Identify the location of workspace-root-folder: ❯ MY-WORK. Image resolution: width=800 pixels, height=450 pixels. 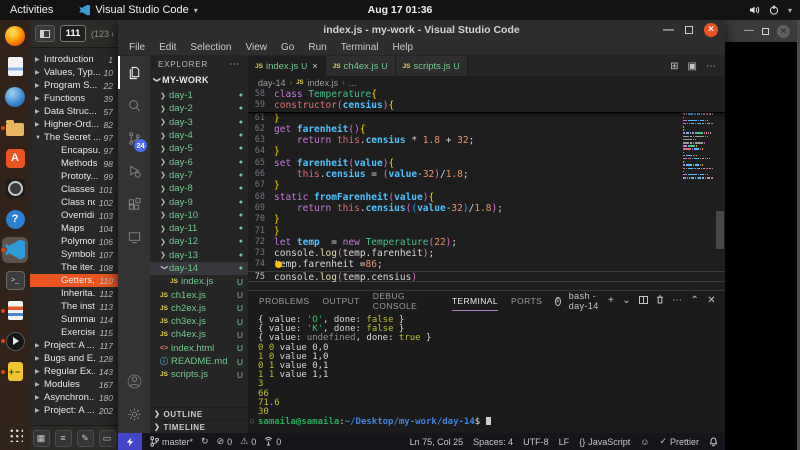
(199, 80).